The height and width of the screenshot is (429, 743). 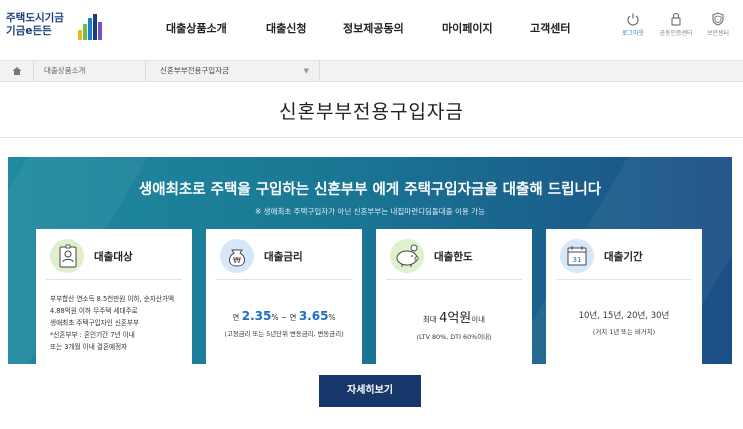 I want to click on nav-item-mypage: 마이페이지, so click(x=467, y=28).